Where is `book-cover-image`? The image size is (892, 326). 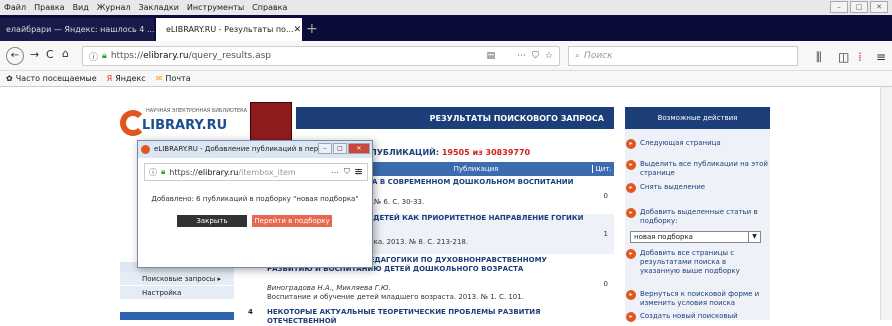
book-cover-image is located at coordinates (271, 123).